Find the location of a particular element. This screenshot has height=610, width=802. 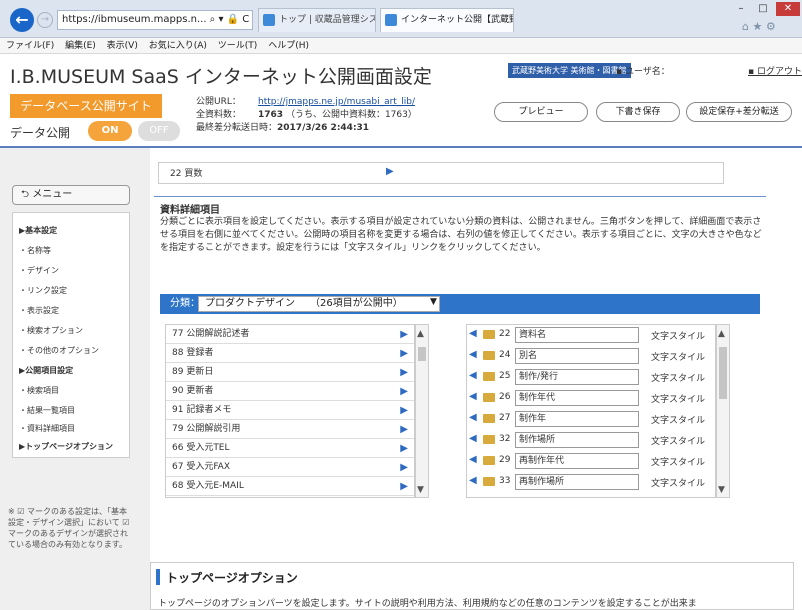

menu-tools: ツール(T) is located at coordinates (238, 46).